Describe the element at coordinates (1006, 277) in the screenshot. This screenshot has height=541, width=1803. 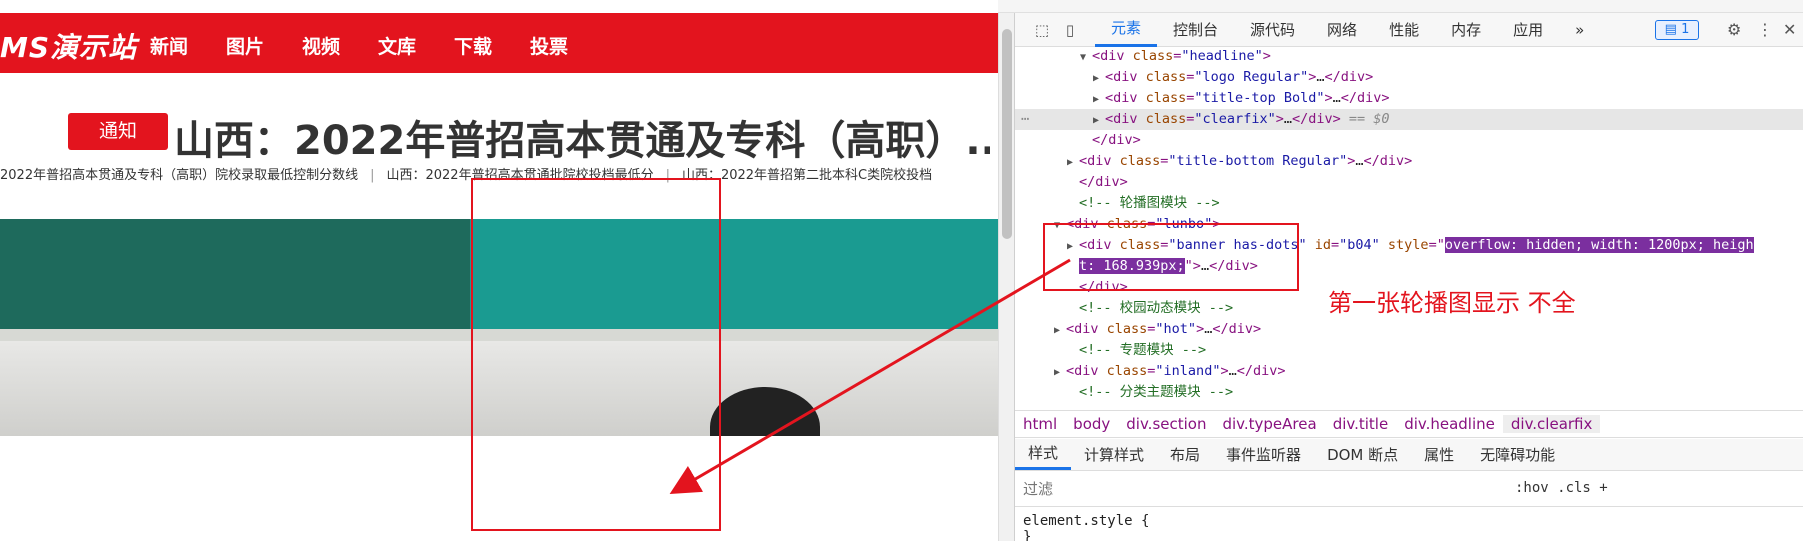
I see `page-scrollbar` at that location.